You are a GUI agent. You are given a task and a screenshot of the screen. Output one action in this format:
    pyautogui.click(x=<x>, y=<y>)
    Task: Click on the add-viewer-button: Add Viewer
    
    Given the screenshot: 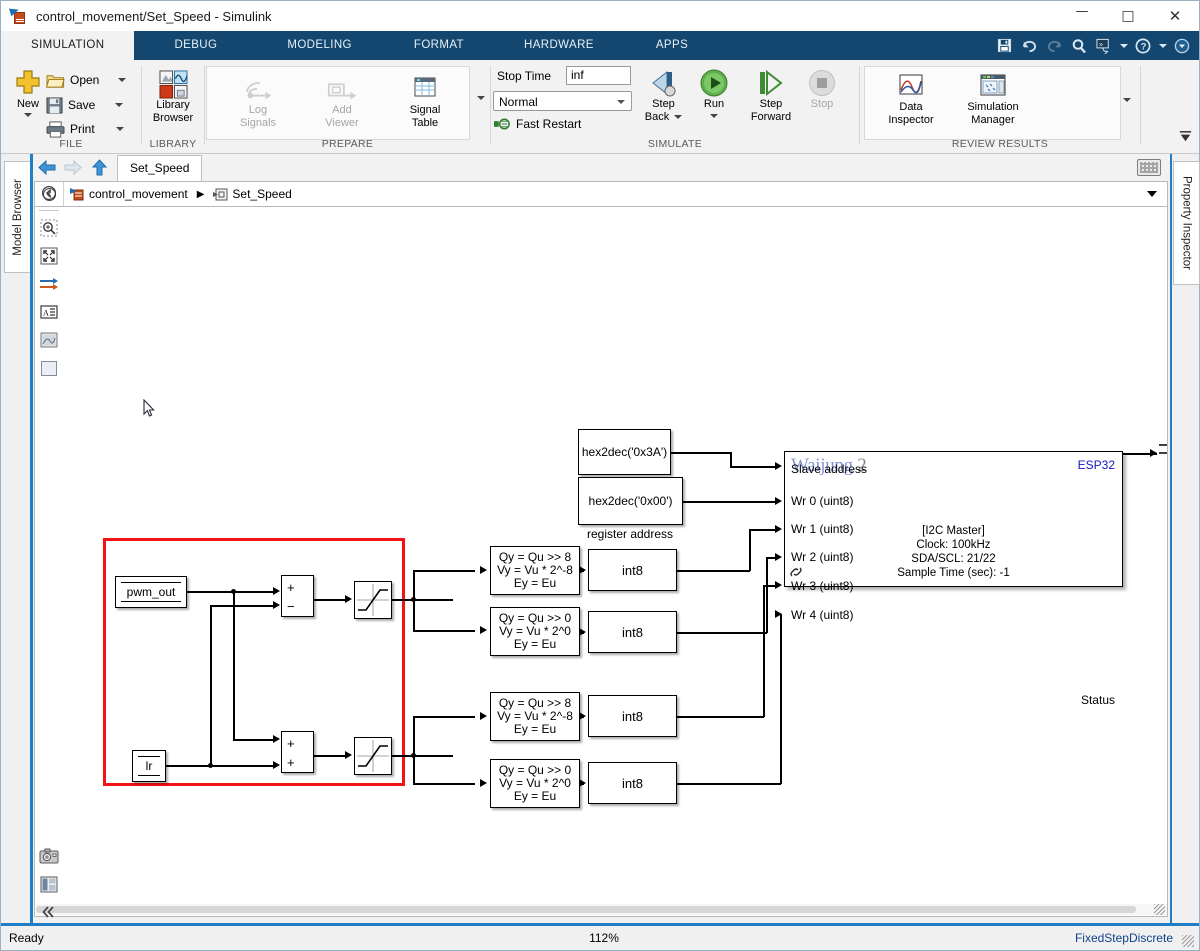 What is the action you would take?
    pyautogui.click(x=342, y=101)
    